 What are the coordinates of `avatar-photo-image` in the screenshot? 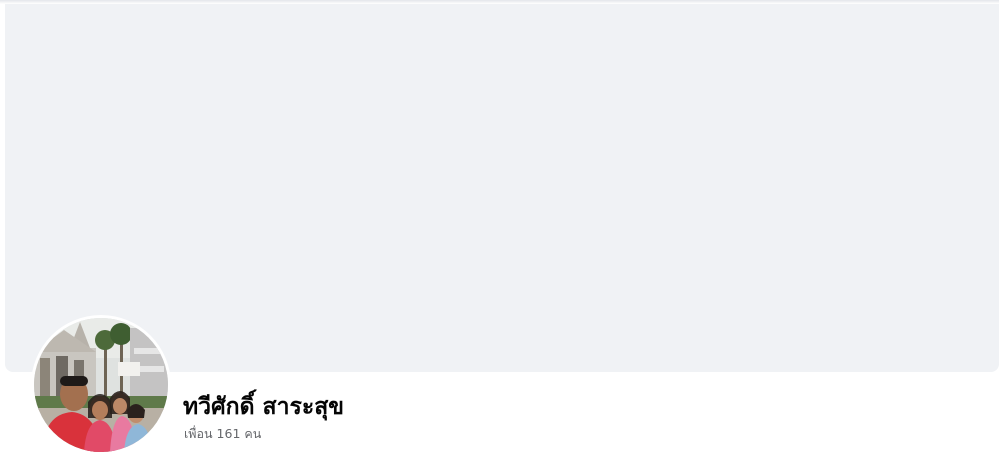 It's located at (101, 385).